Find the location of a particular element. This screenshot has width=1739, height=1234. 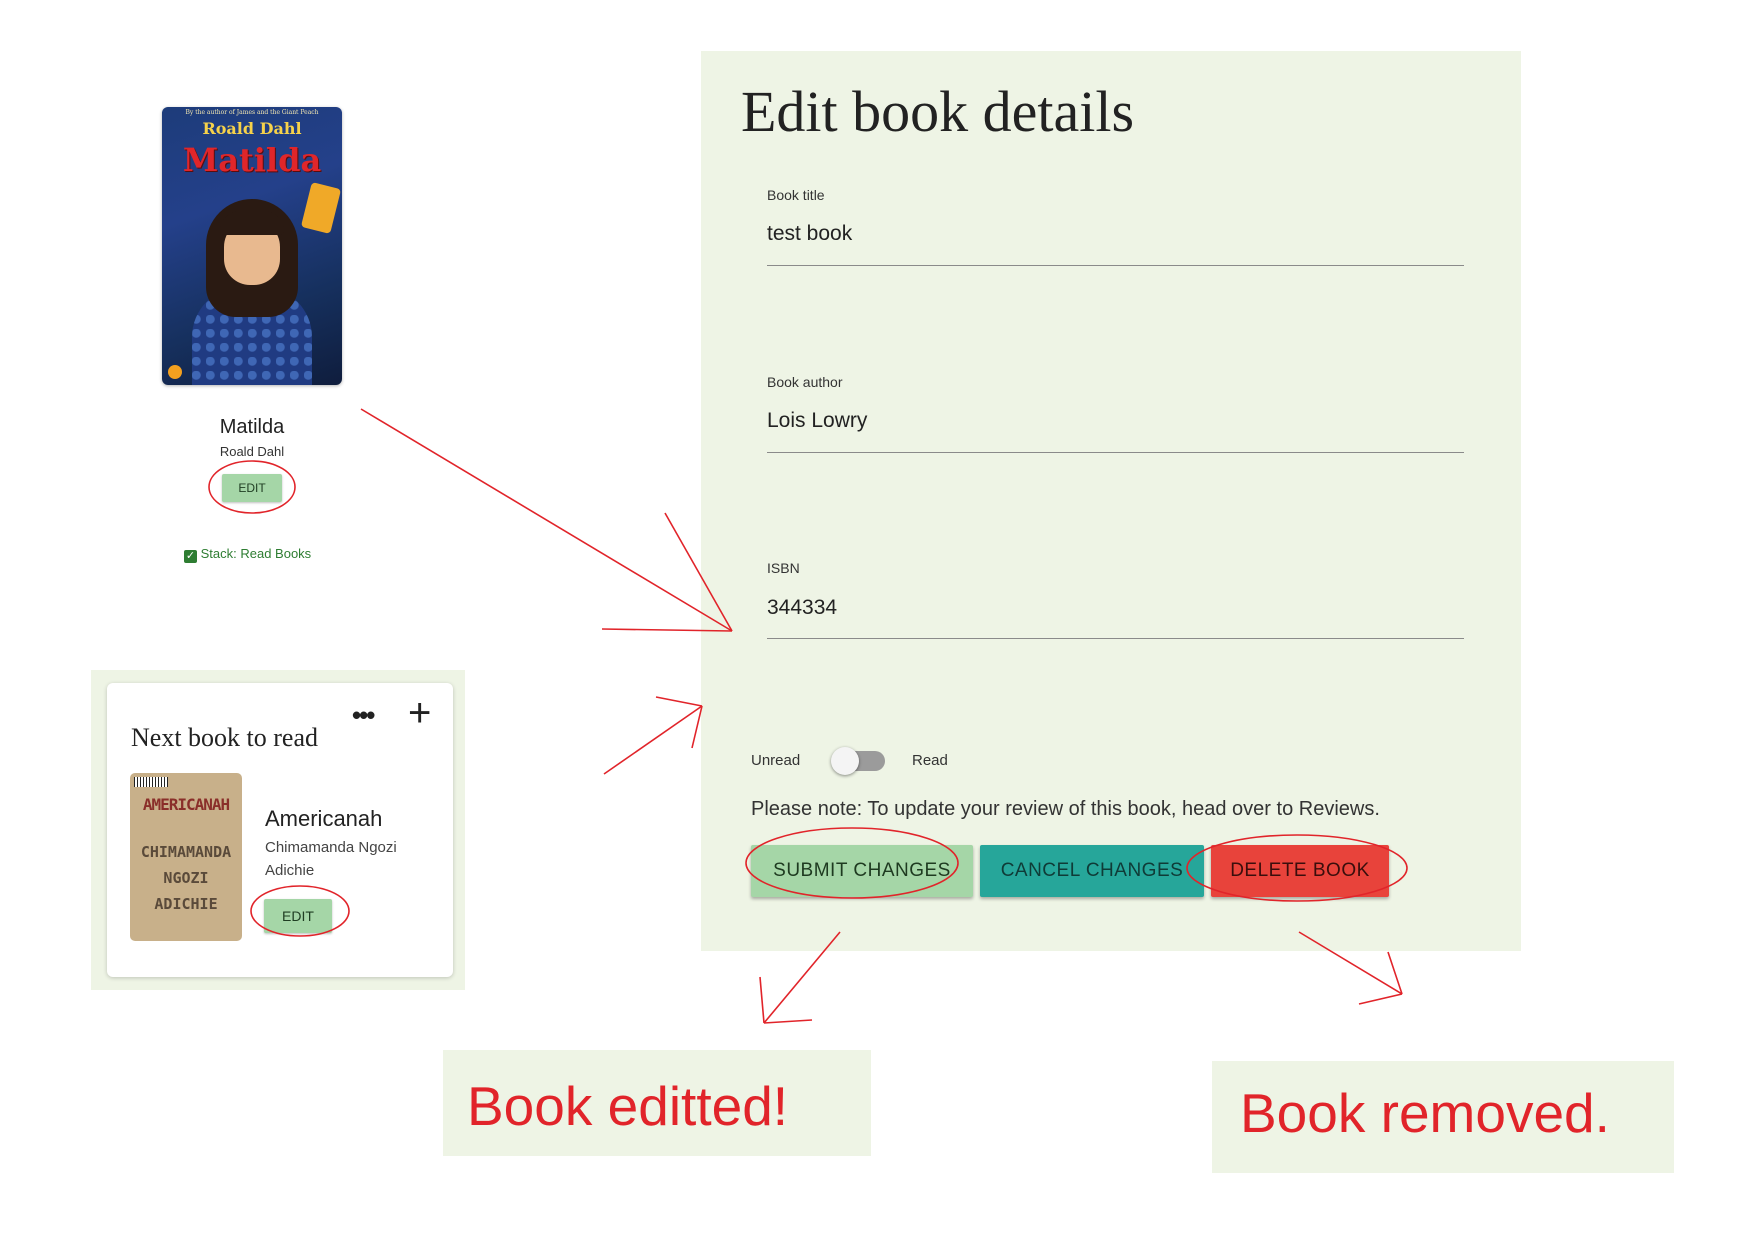

book-title-label: Book title is located at coordinates (796, 195).